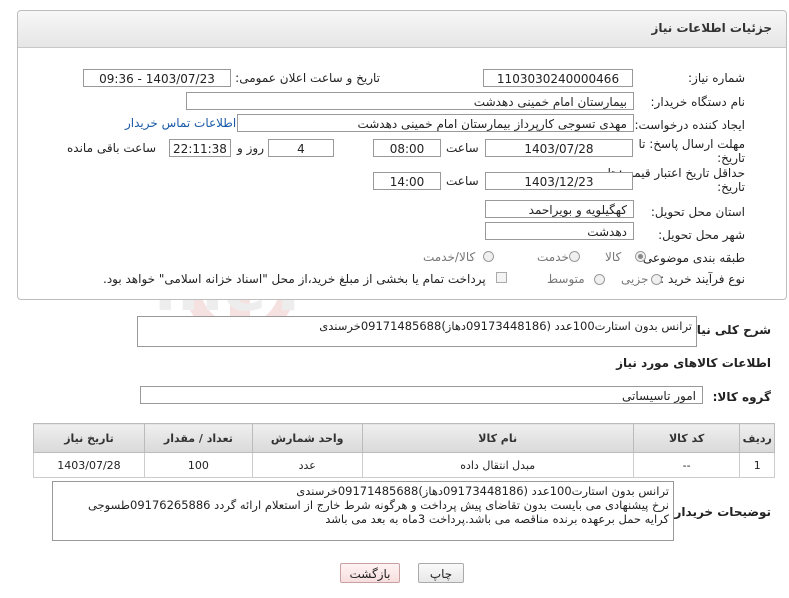  What do you see at coordinates (689, 125) in the screenshot?
I see `creator-label: ایجاد کننده درخواست:` at bounding box center [689, 125].